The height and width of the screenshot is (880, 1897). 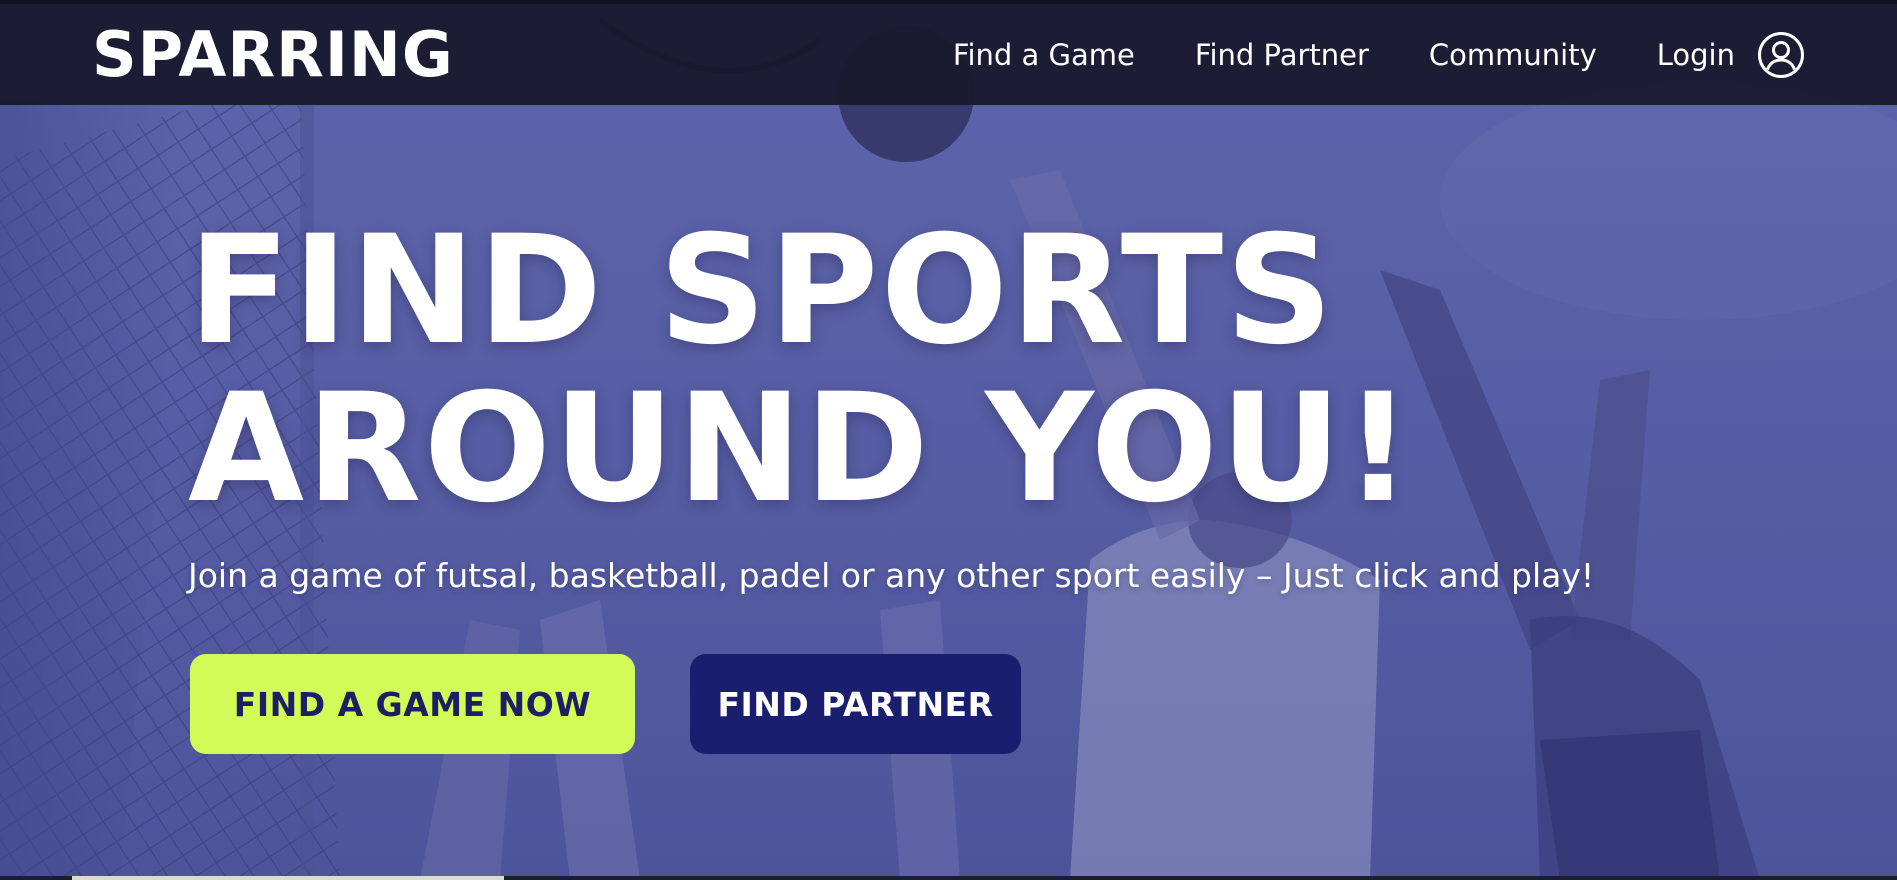 I want to click on nav-link-community: Community, so click(x=1513, y=55).